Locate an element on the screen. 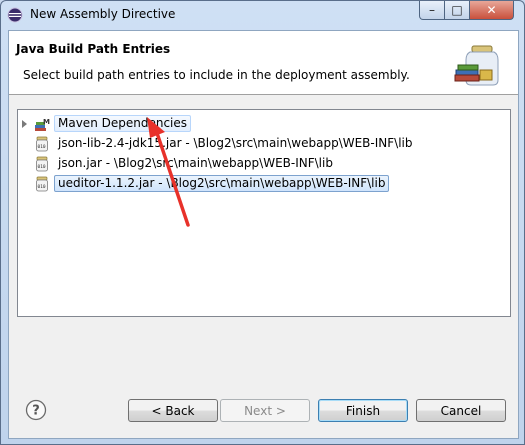 Image resolution: width=525 pixels, height=445 pixels. maximize-button: □ is located at coordinates (457, 10).